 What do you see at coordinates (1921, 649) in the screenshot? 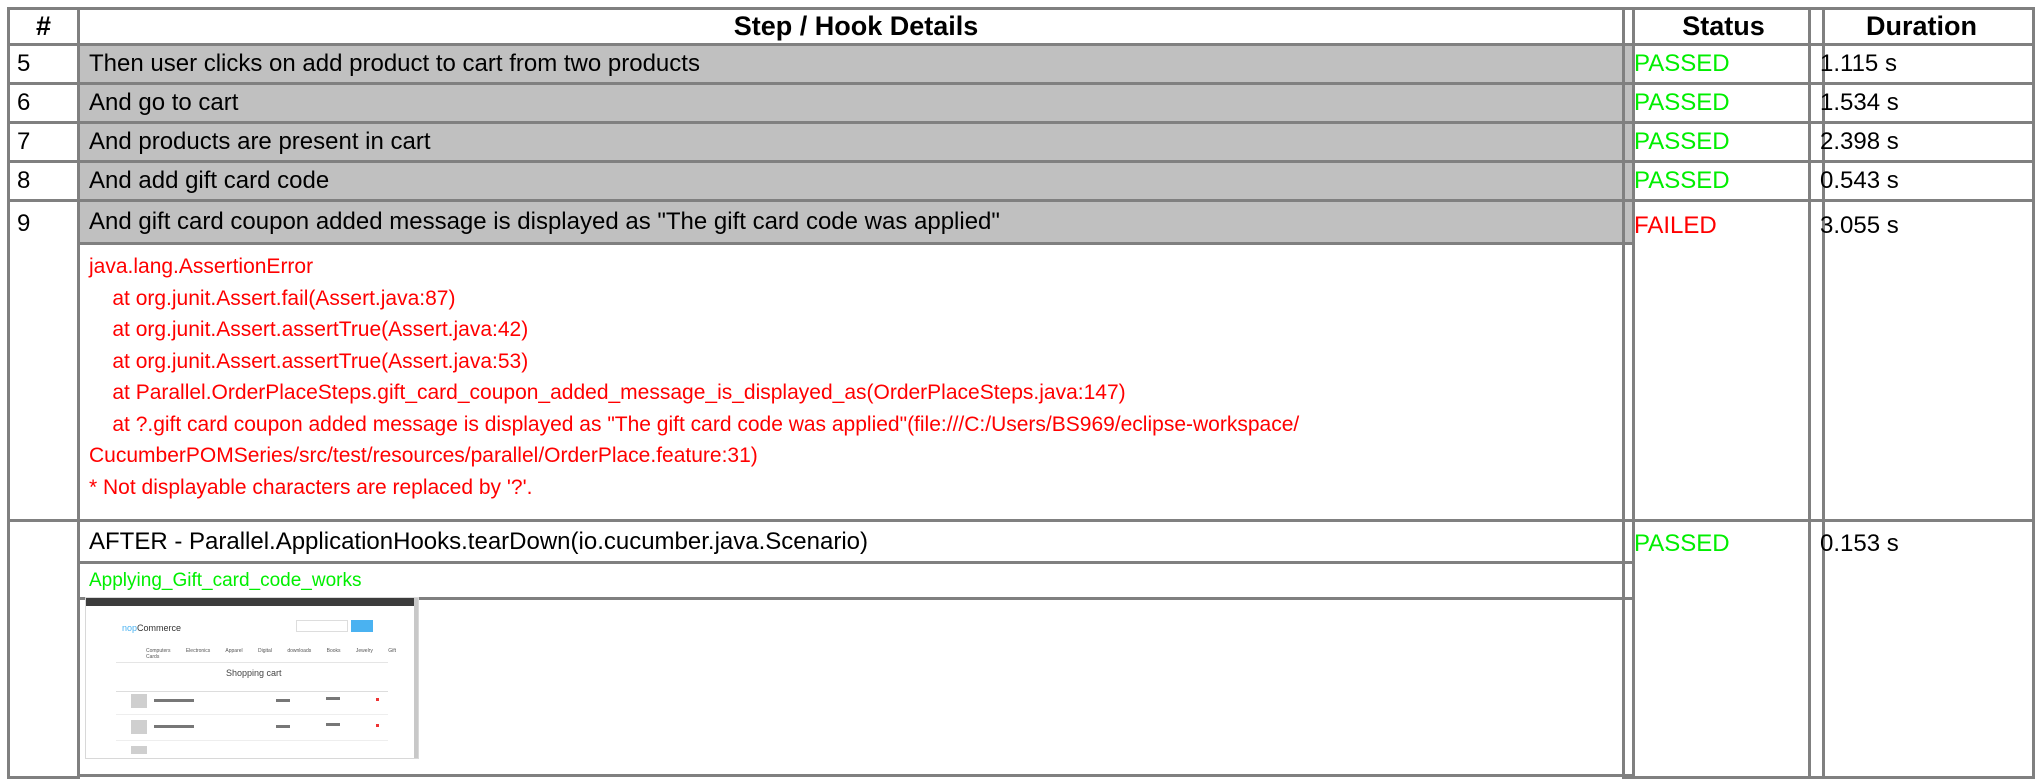
I see `hook-duration: 0.153 s` at bounding box center [1921, 649].